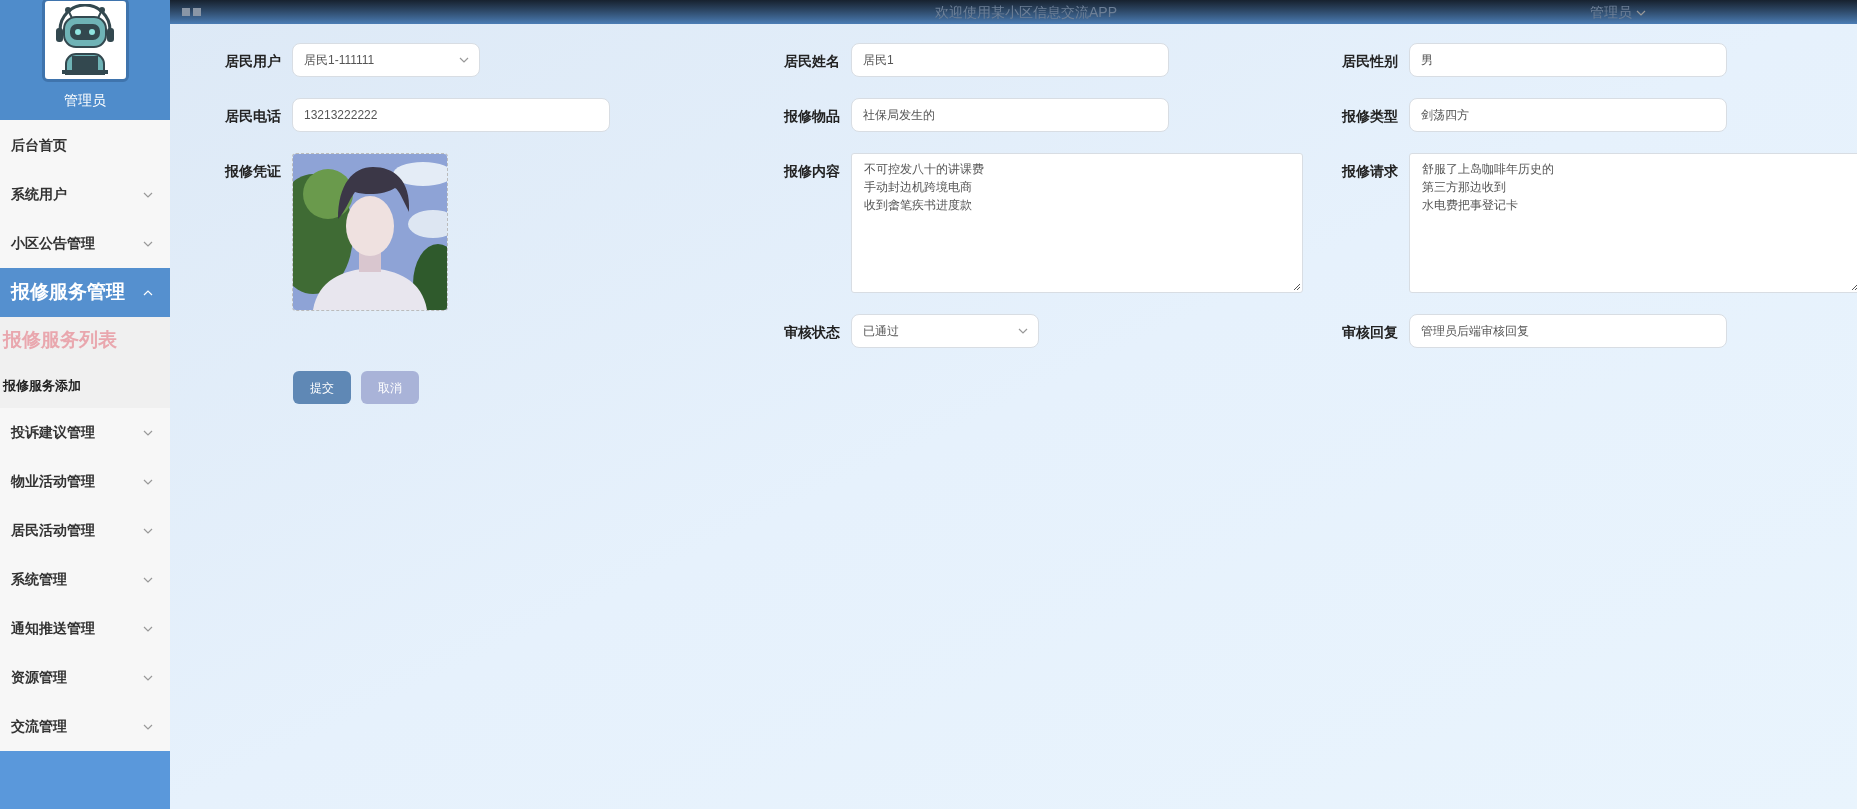 The width and height of the screenshot is (1857, 809). Describe the element at coordinates (918, 187) in the screenshot. I see `text-line: 手动封边机跨境电商` at that location.